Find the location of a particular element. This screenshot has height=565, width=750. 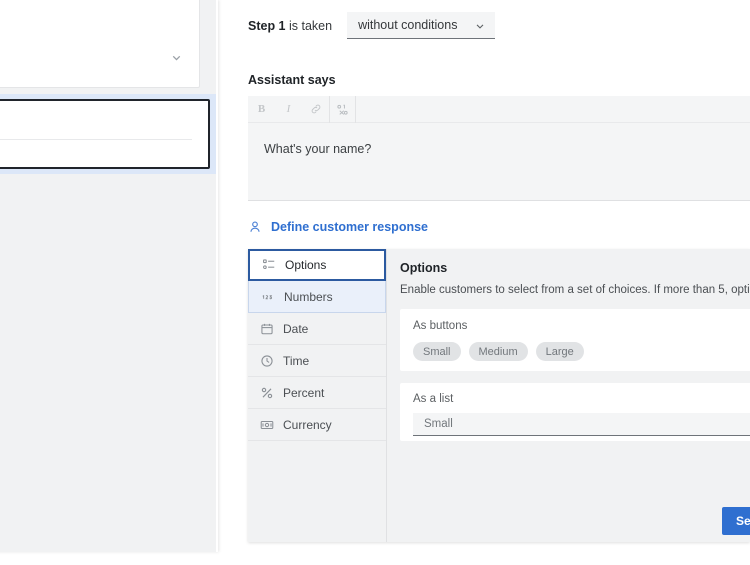

response-type-time: Time is located at coordinates (317, 361).